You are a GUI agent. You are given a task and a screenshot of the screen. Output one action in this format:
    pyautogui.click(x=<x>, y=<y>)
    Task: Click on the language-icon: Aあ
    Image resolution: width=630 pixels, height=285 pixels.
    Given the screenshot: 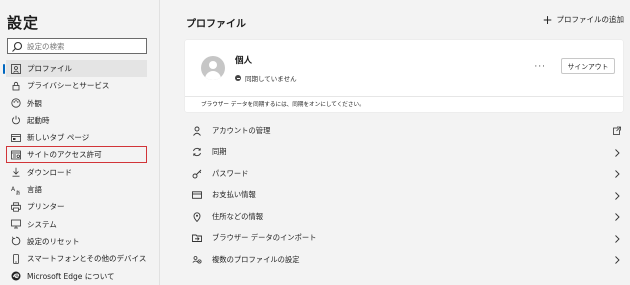 What is the action you would take?
    pyautogui.click(x=16, y=190)
    